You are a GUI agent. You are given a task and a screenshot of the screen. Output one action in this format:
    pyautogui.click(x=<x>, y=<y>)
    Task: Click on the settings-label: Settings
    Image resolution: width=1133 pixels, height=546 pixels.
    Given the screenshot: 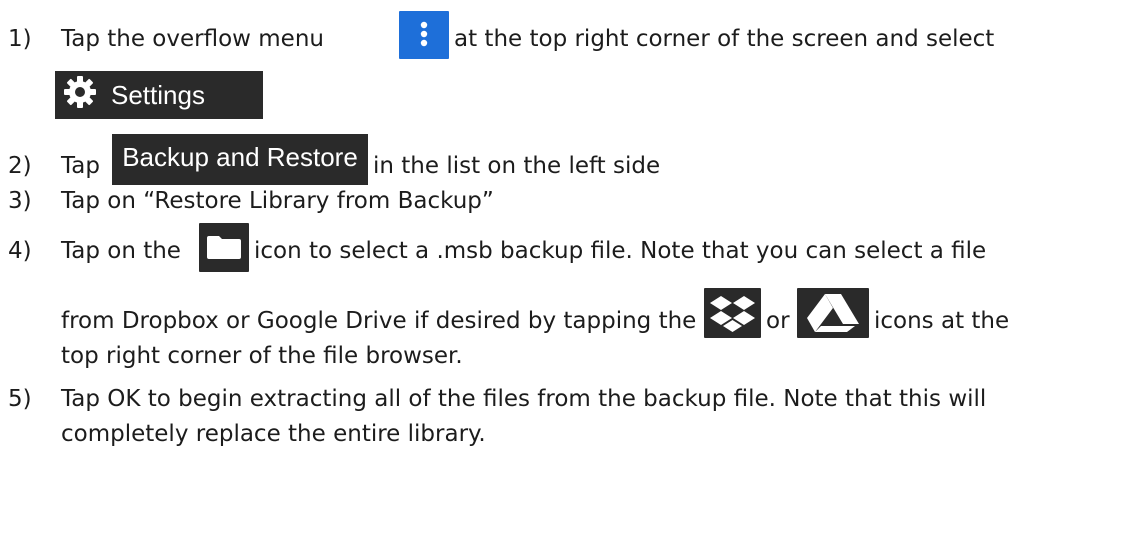 What is the action you would take?
    pyautogui.click(x=158, y=94)
    